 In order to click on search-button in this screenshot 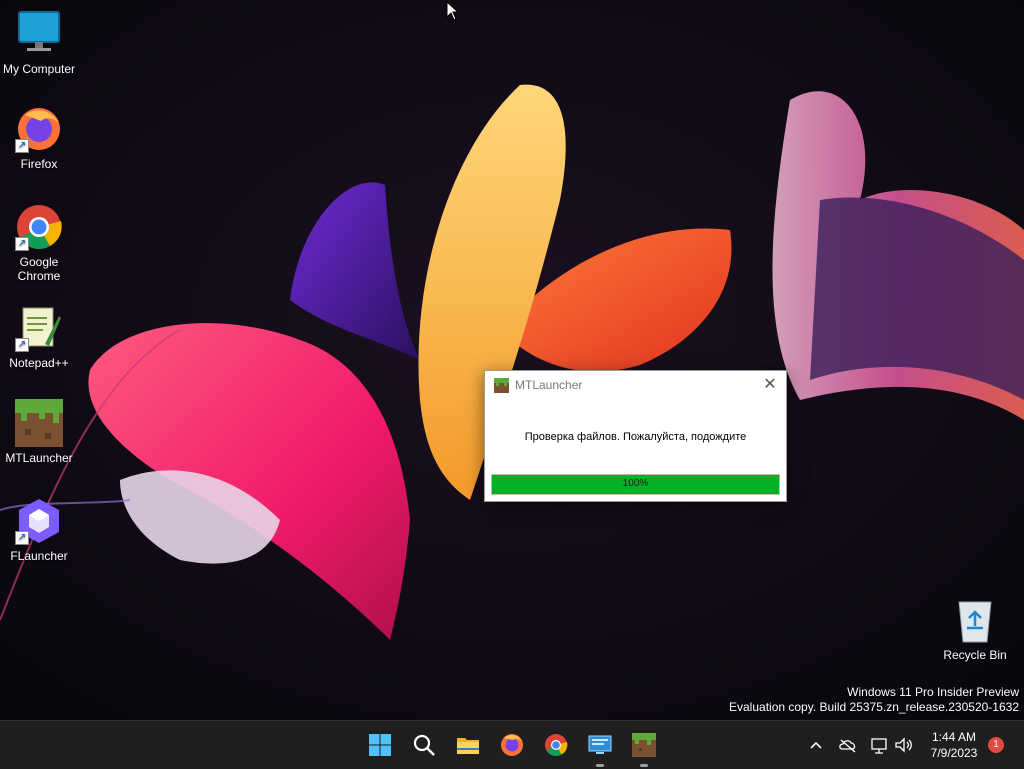, I will do `click(424, 745)`.